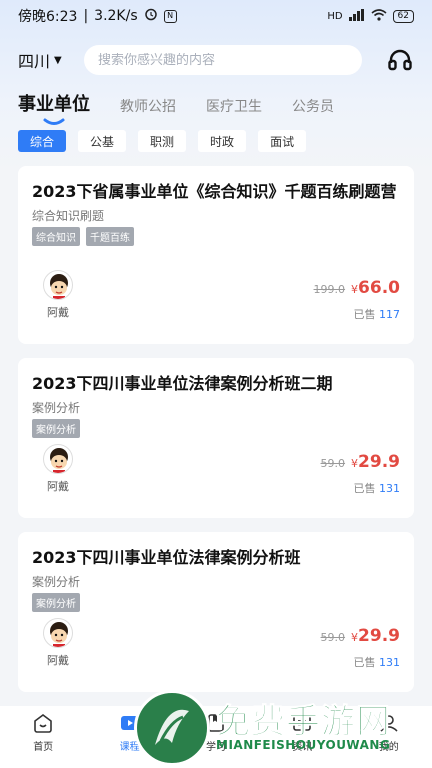  What do you see at coordinates (43, 740) in the screenshot?
I see `nav-home: 首页` at bounding box center [43, 740].